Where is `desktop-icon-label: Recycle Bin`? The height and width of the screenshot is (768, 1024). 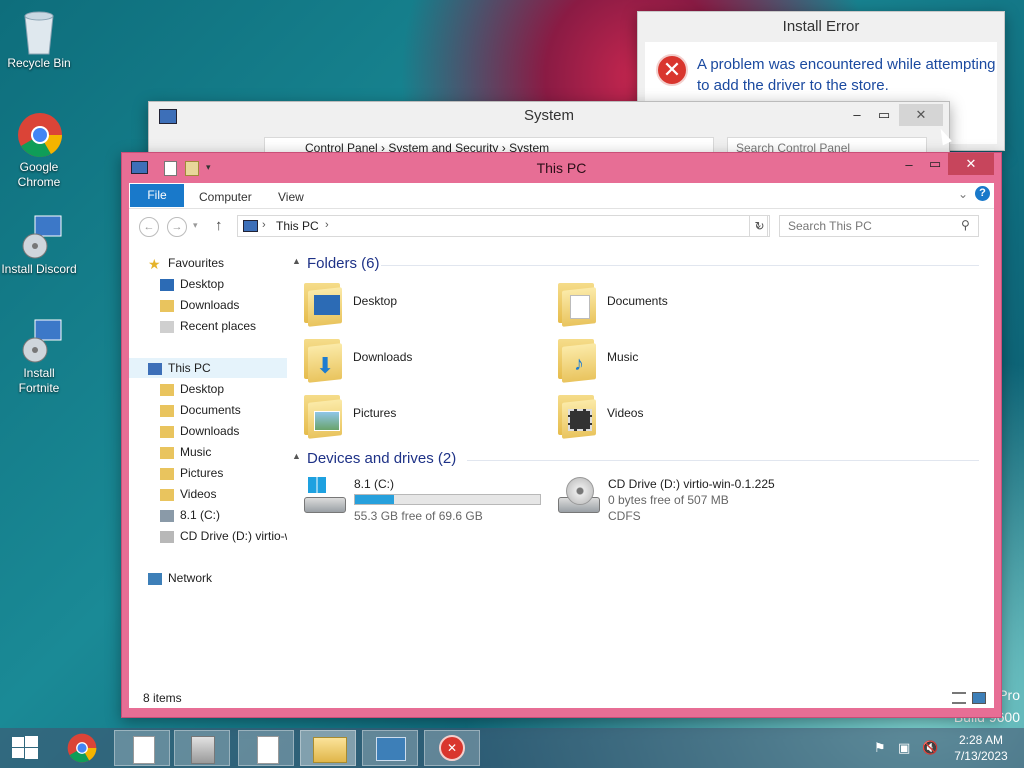 desktop-icon-label: Recycle Bin is located at coordinates (39, 63).